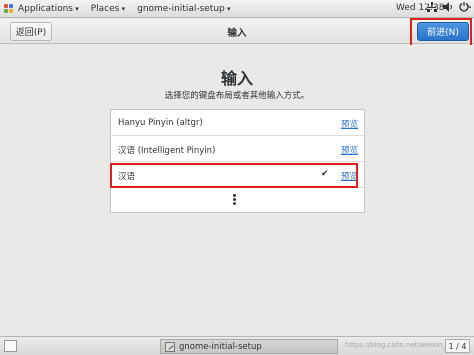 This screenshot has width=474, height=355. I want to click on applications-menu: Applications, so click(48, 9).